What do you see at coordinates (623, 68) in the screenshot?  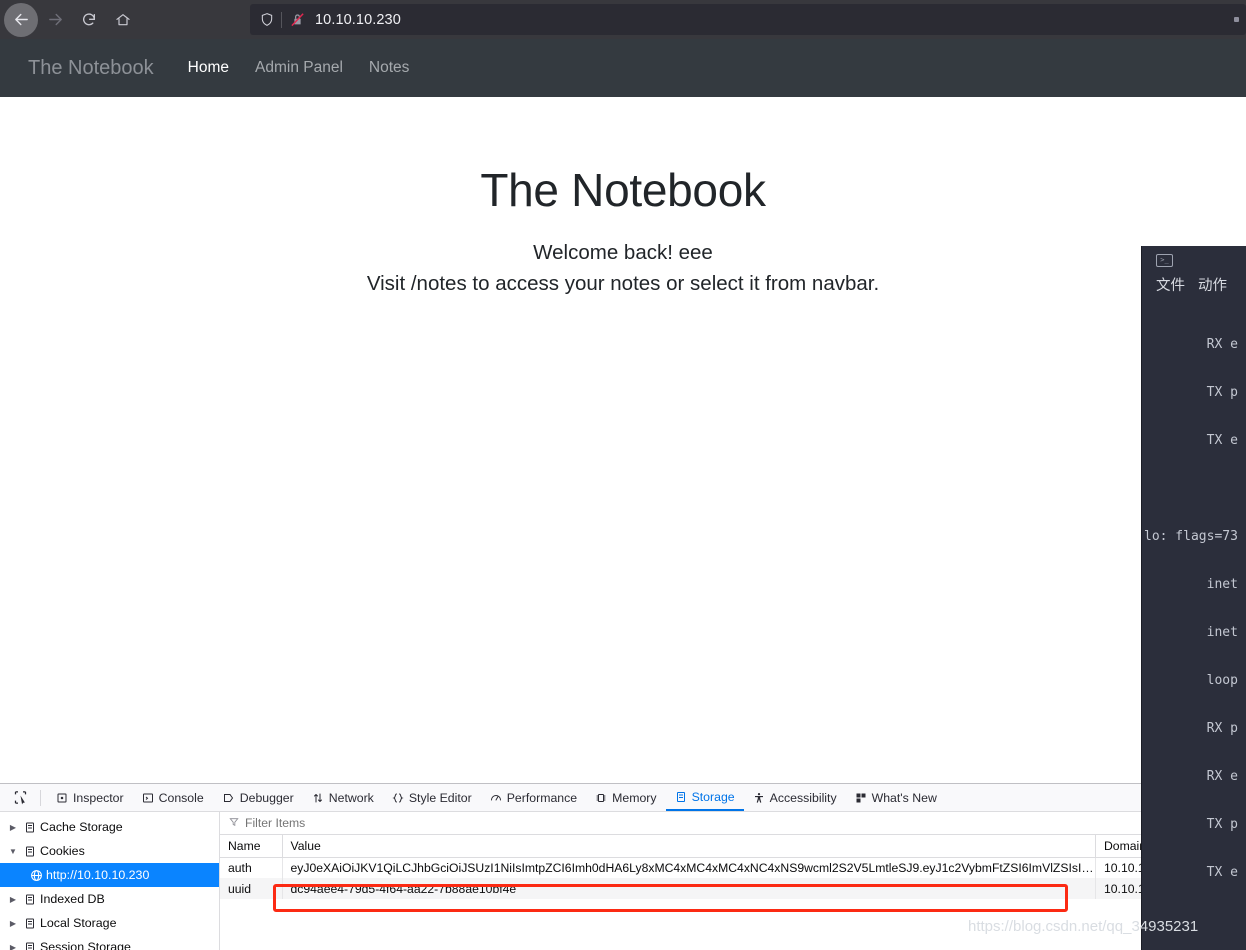 I see `site-navbar: The Notebook Home Admin Panel Notes` at bounding box center [623, 68].